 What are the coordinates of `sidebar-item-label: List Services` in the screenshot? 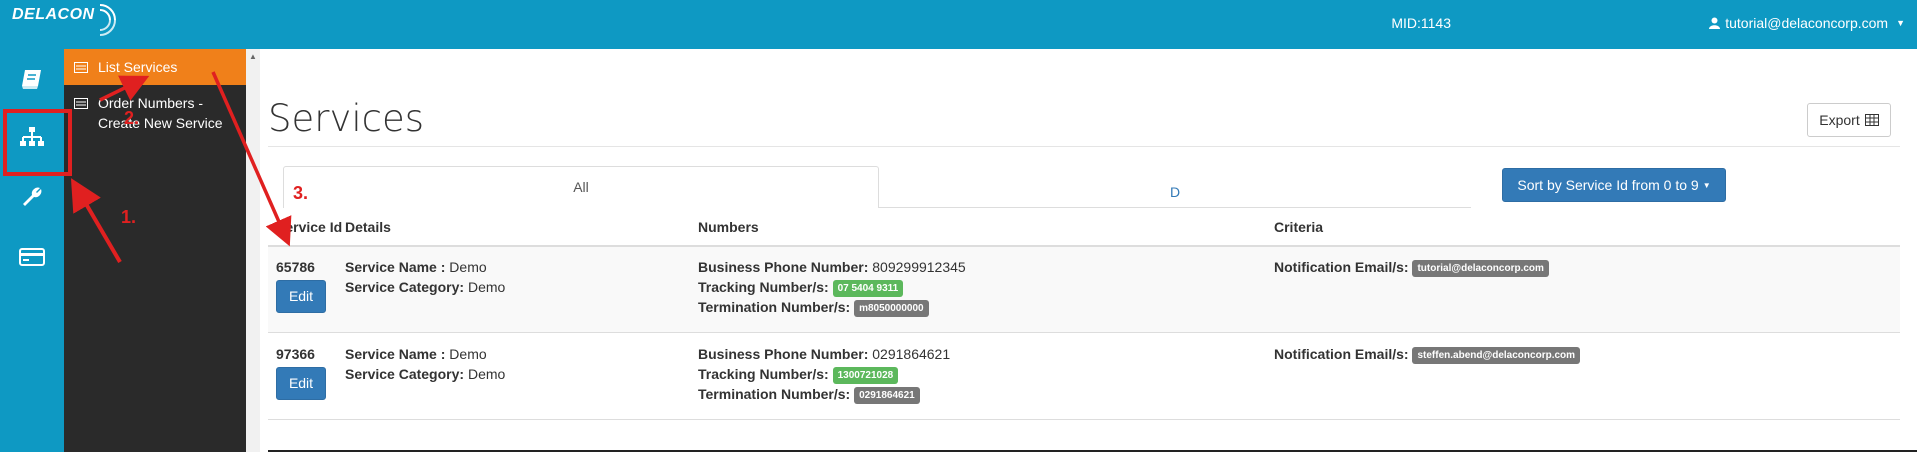 It's located at (138, 67).